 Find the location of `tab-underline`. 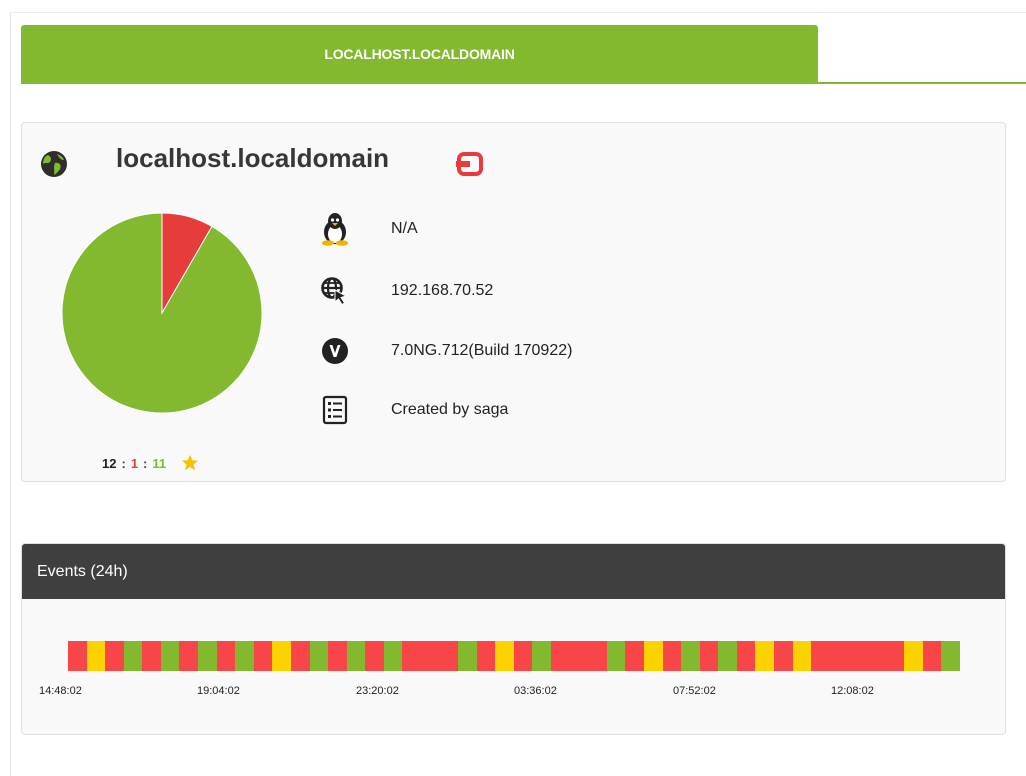

tab-underline is located at coordinates (523, 83).